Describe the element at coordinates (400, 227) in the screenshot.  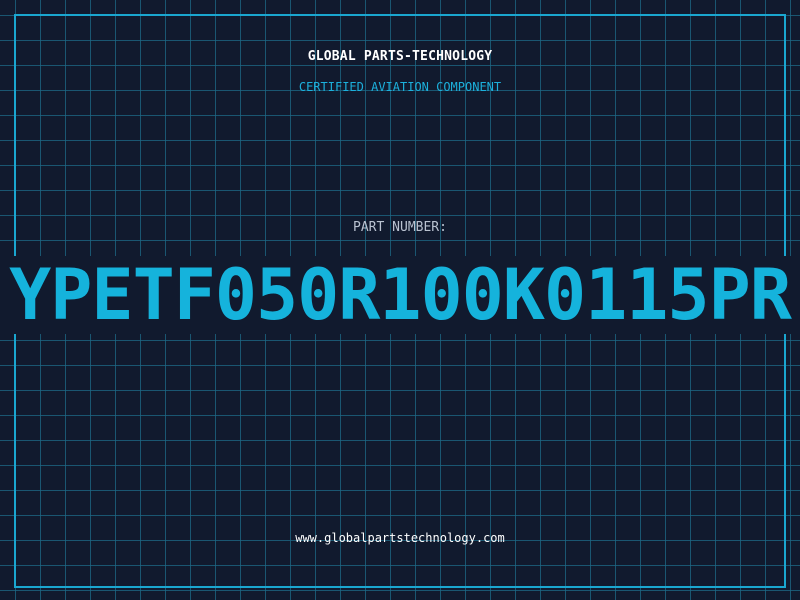
I see `part-number-label: PART NUMBER:` at that location.